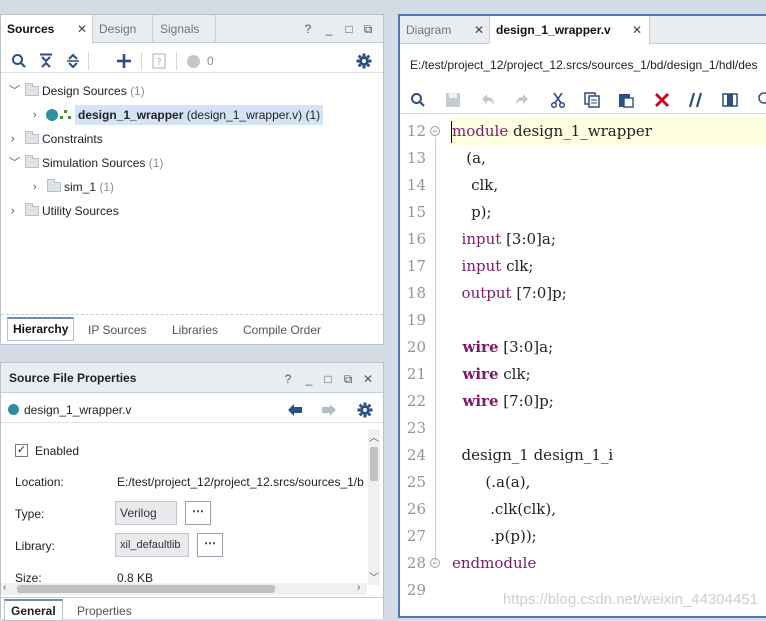  Describe the element at coordinates (192, 163) in the screenshot. I see `tree-item-simulation-sources: ﹀ Simulation Sources (1)` at that location.